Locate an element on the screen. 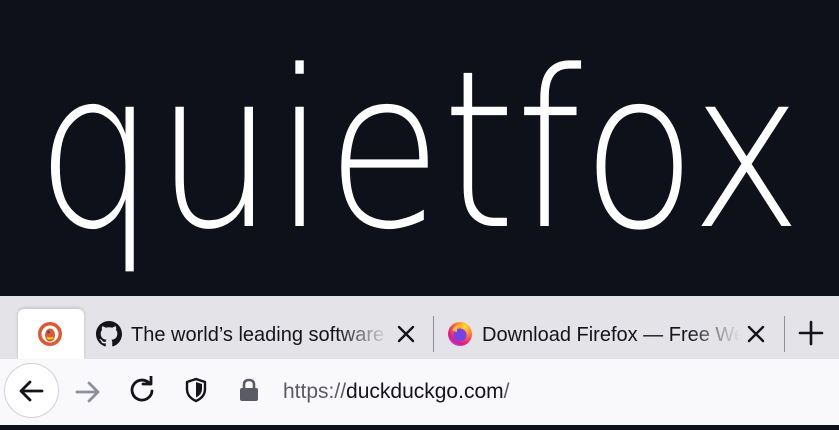  shield-icon is located at coordinates (196, 390).